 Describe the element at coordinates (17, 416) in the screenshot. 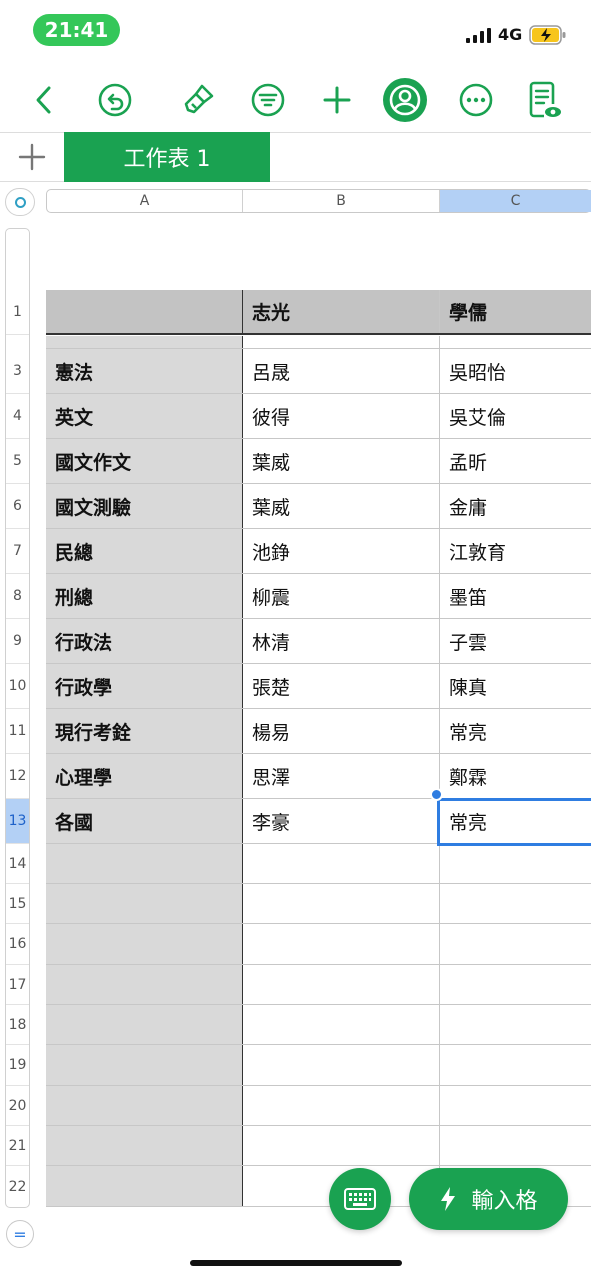

I see `row-header-4: 4` at that location.